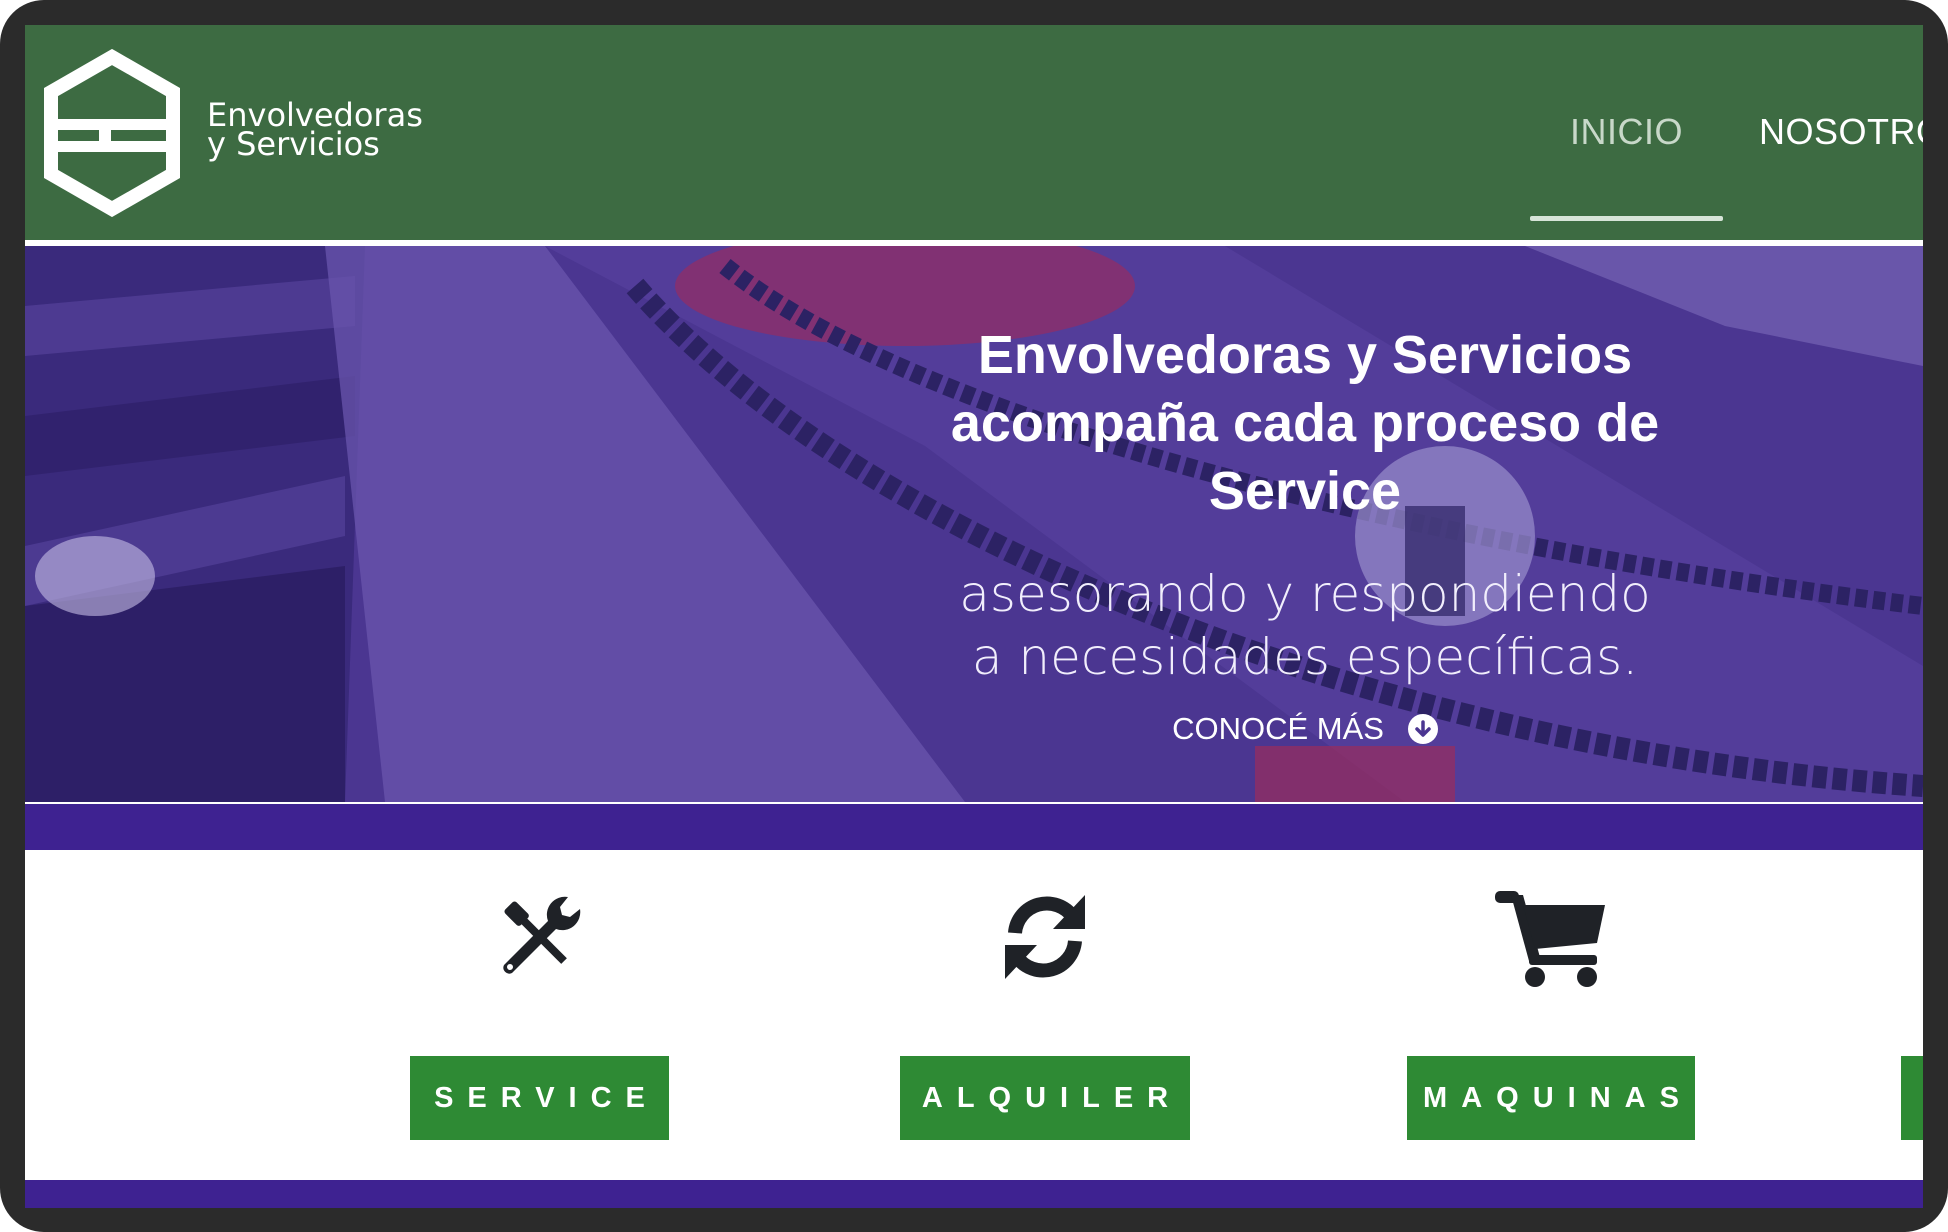  What do you see at coordinates (1912, 1098) in the screenshot?
I see `more-button-partial` at bounding box center [1912, 1098].